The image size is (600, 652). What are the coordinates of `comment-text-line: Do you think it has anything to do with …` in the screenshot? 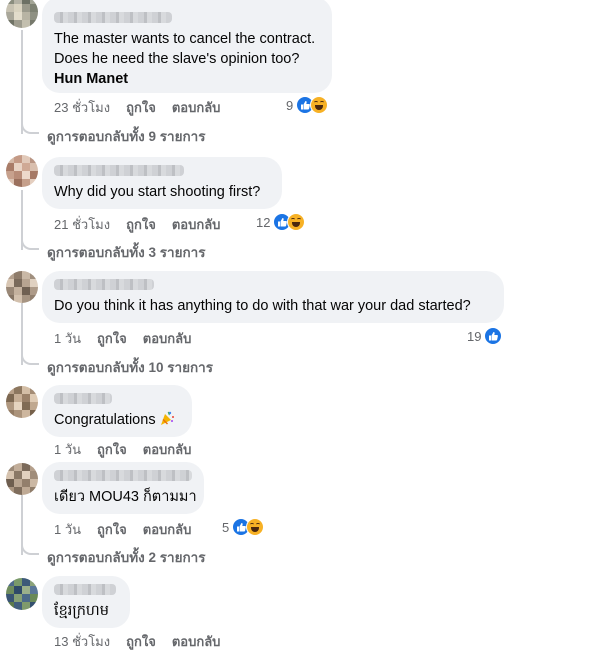 It's located at (262, 306).